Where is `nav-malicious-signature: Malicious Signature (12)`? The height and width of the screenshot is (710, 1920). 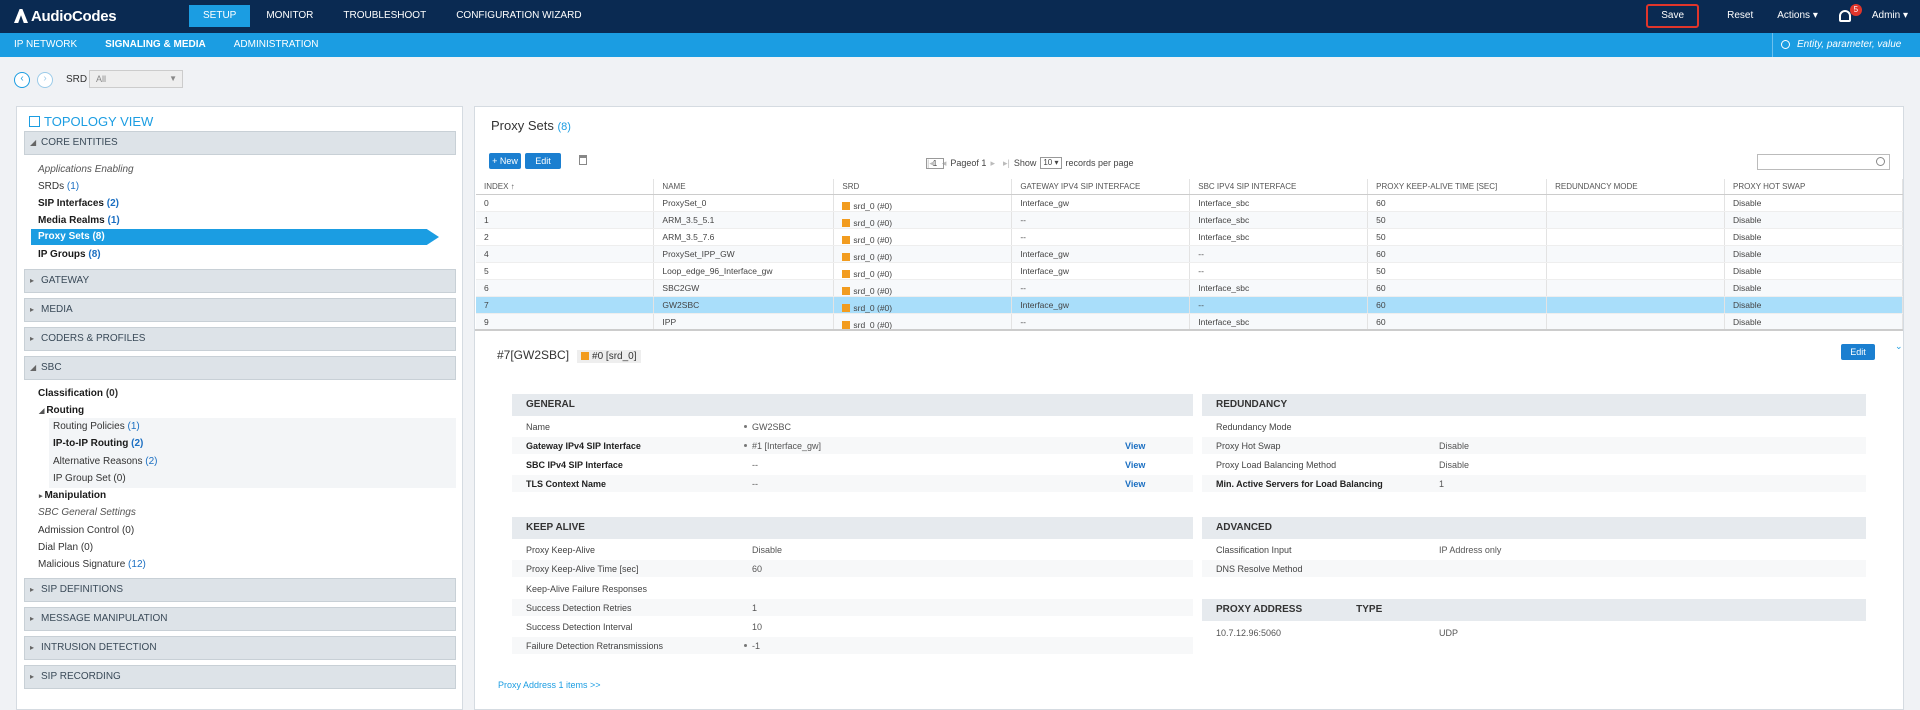 nav-malicious-signature: Malicious Signature (12) is located at coordinates (92, 564).